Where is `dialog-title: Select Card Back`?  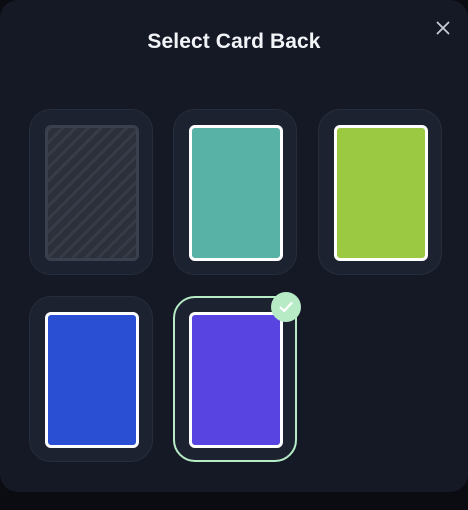 dialog-title: Select Card Back is located at coordinates (234, 41).